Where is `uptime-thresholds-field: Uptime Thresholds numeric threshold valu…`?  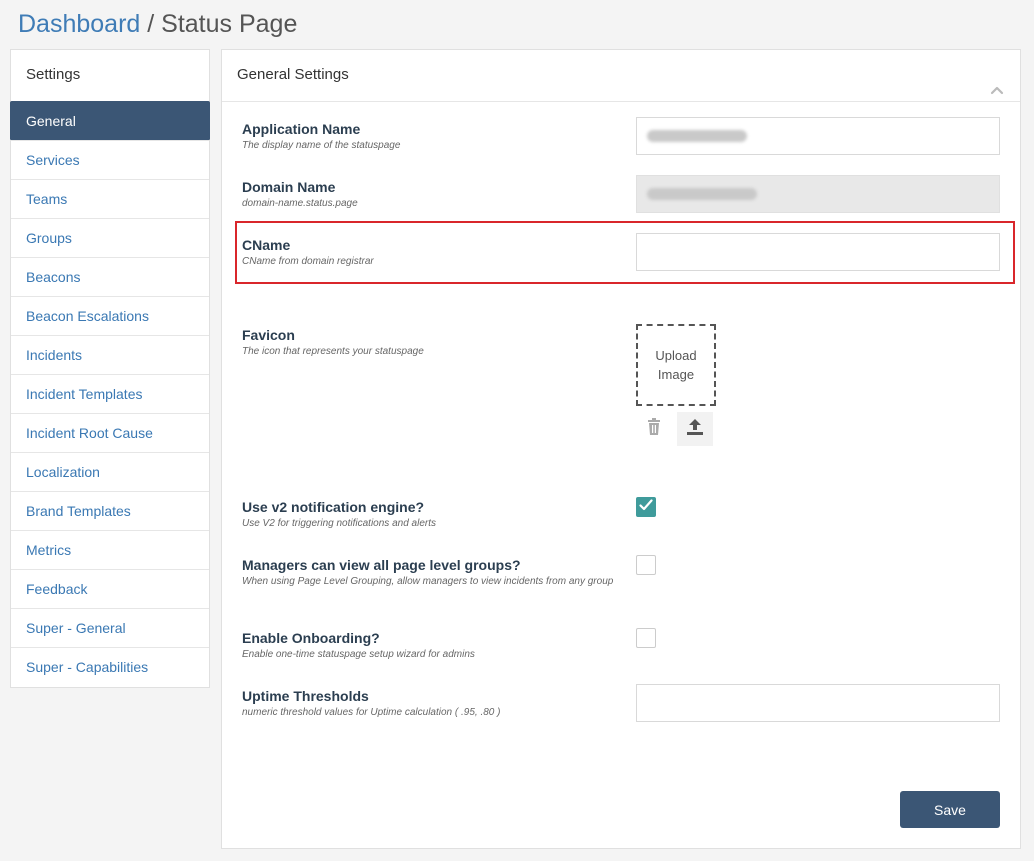 uptime-thresholds-field: Uptime Thresholds numeric threshold valu… is located at coordinates (371, 703).